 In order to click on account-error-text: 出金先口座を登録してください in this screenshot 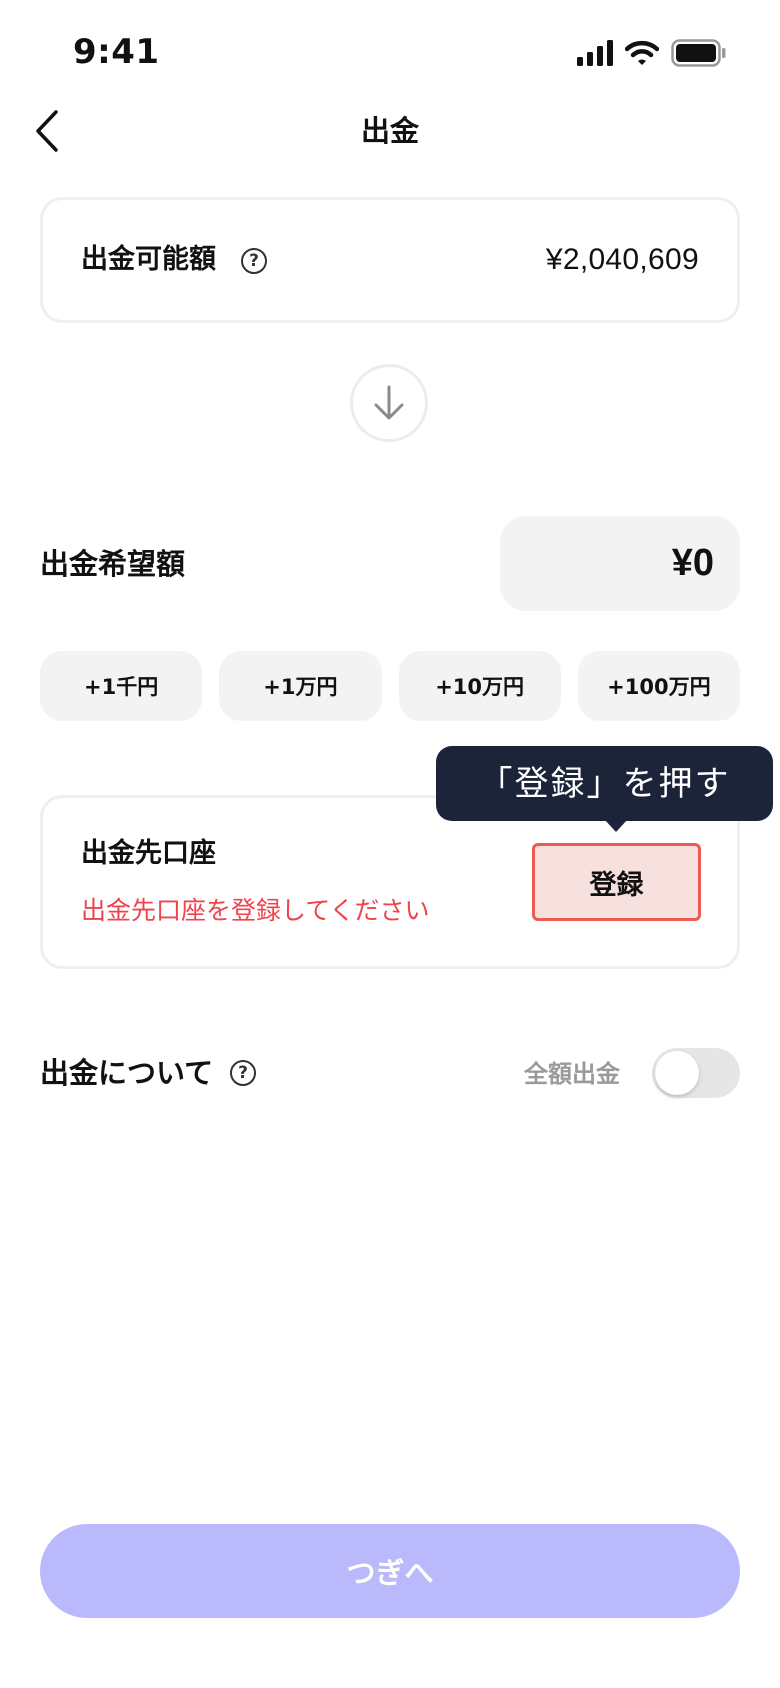, I will do `click(255, 910)`.